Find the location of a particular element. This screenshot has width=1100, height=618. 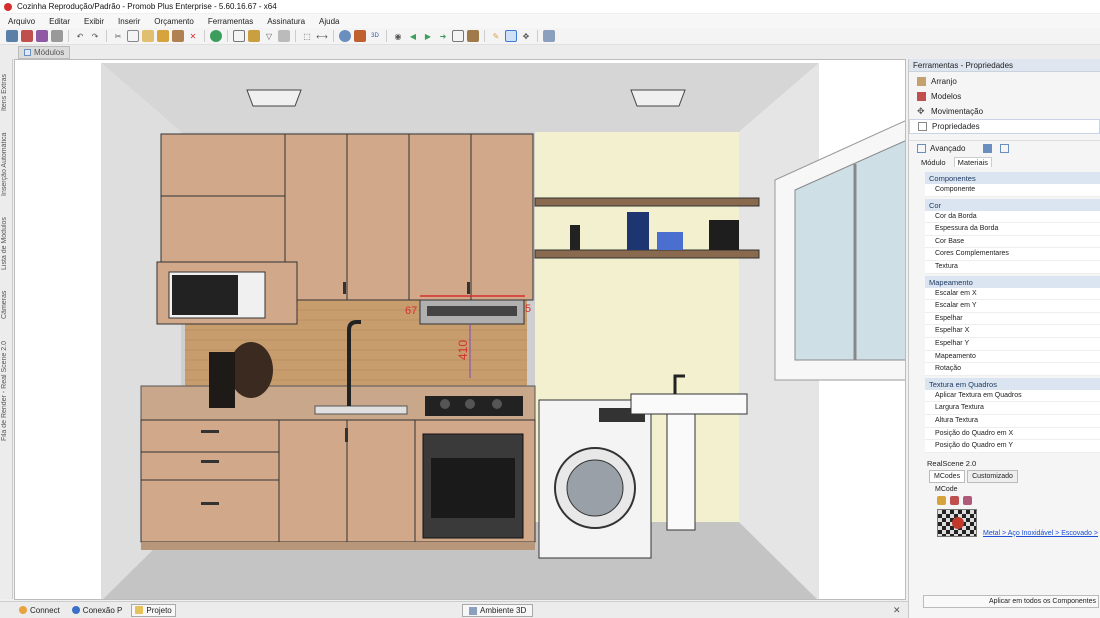

frame-icon is located at coordinates (239, 36).